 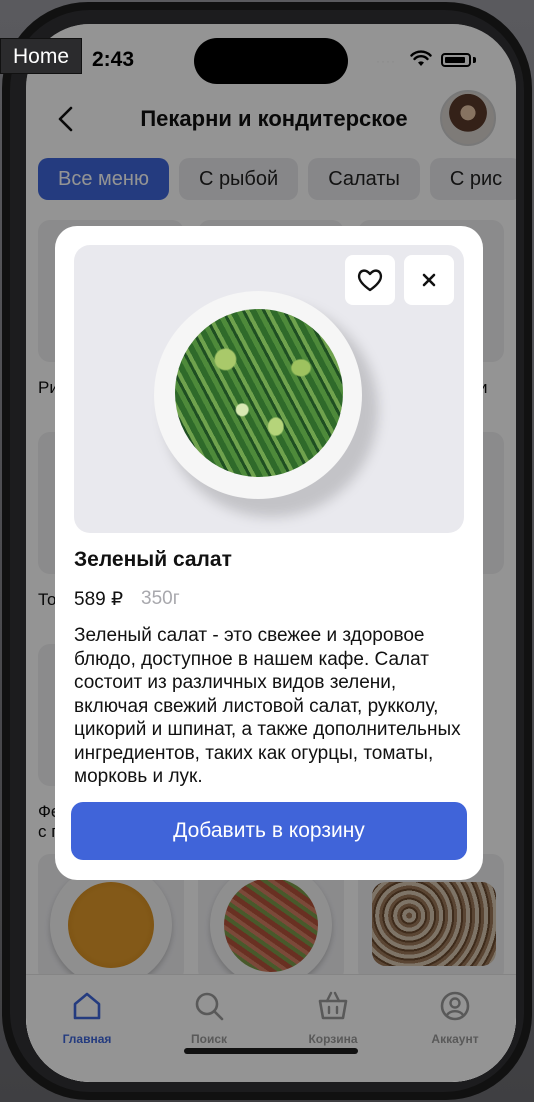 What do you see at coordinates (271, 61) in the screenshot?
I see `dynamic-island` at bounding box center [271, 61].